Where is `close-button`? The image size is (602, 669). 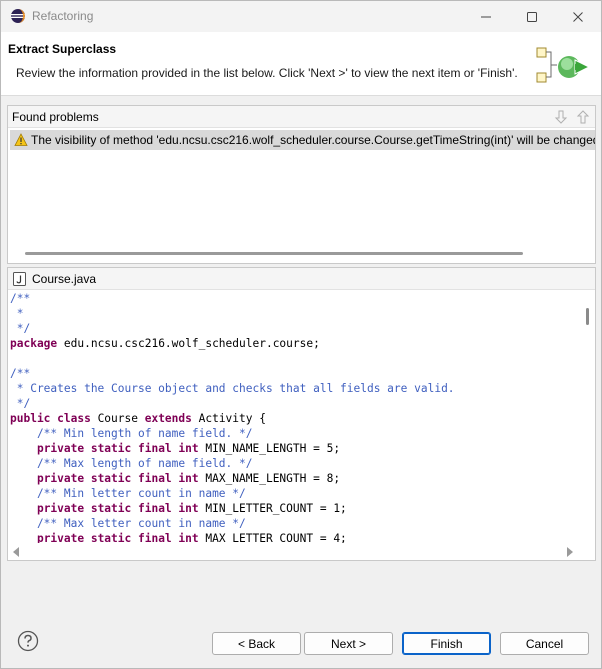
close-button is located at coordinates (578, 16).